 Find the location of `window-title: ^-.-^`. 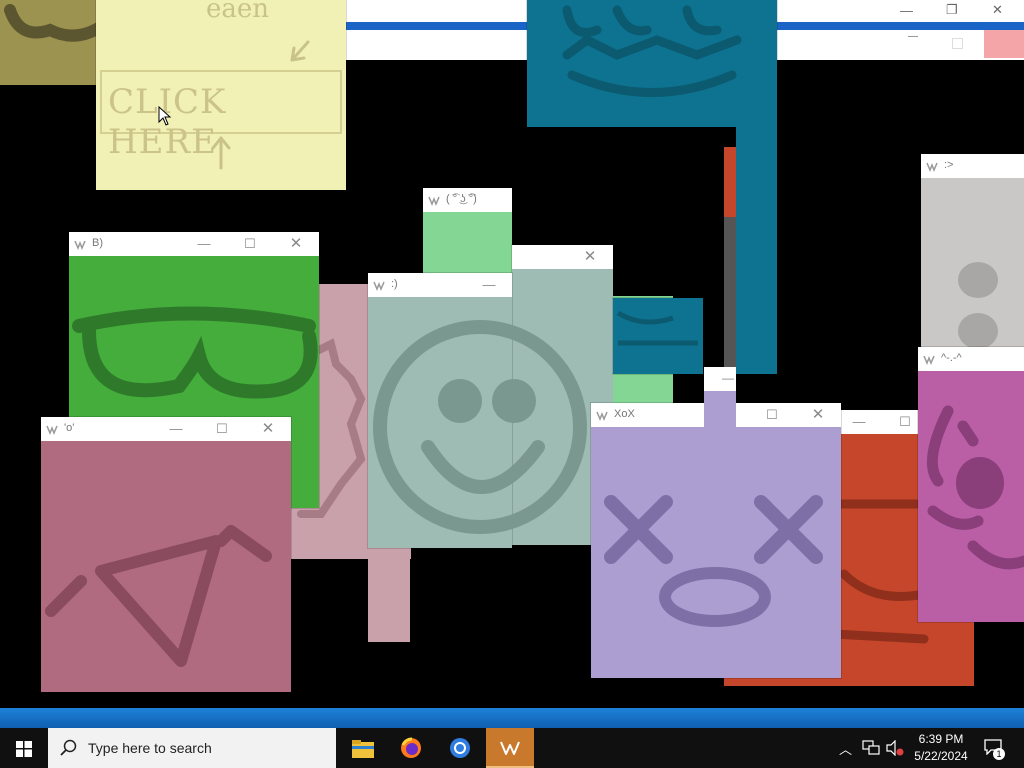

window-title: ^-.-^ is located at coordinates (951, 358).